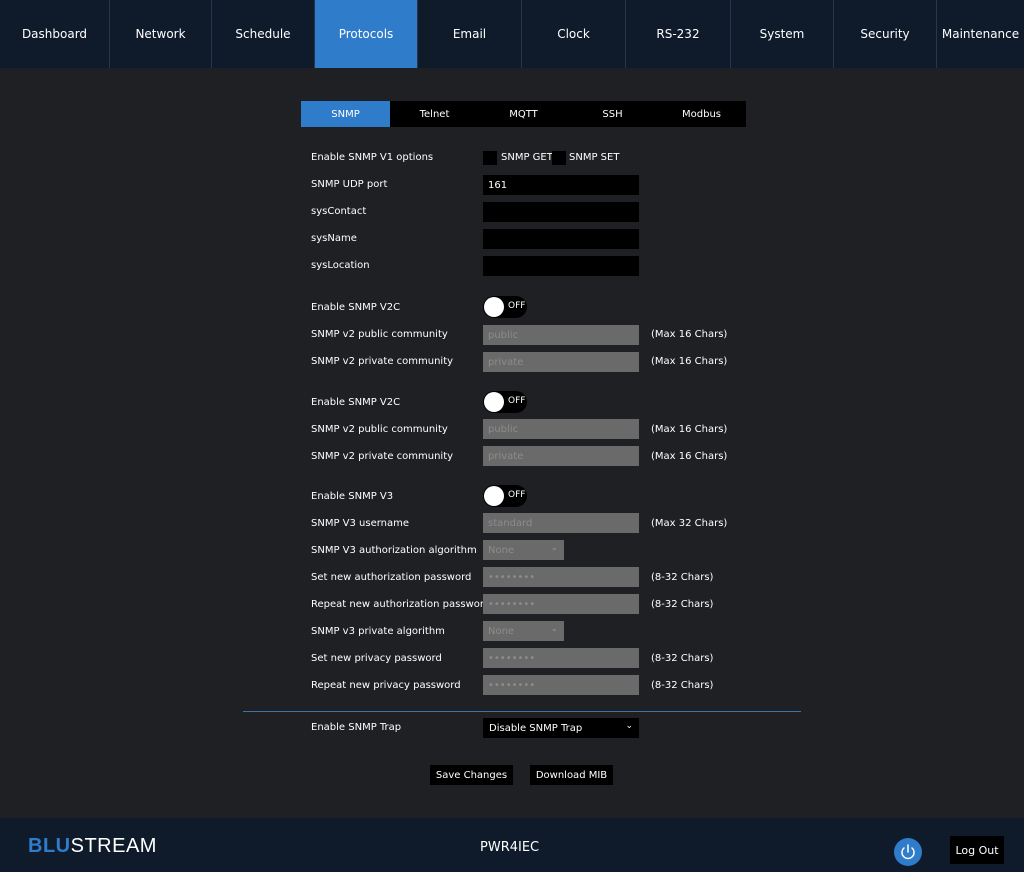 The image size is (1024, 872). I want to click on subtab-modbus: Modbus, so click(701, 114).